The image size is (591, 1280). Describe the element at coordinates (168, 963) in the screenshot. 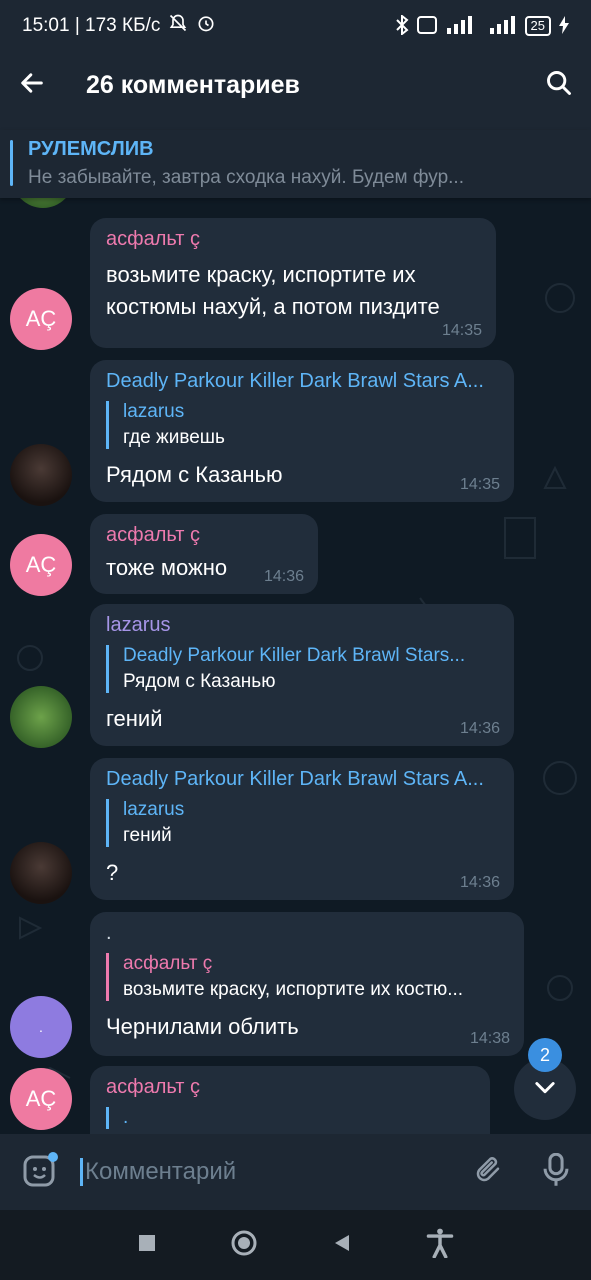

I see `quote-name: асфальт ç` at that location.